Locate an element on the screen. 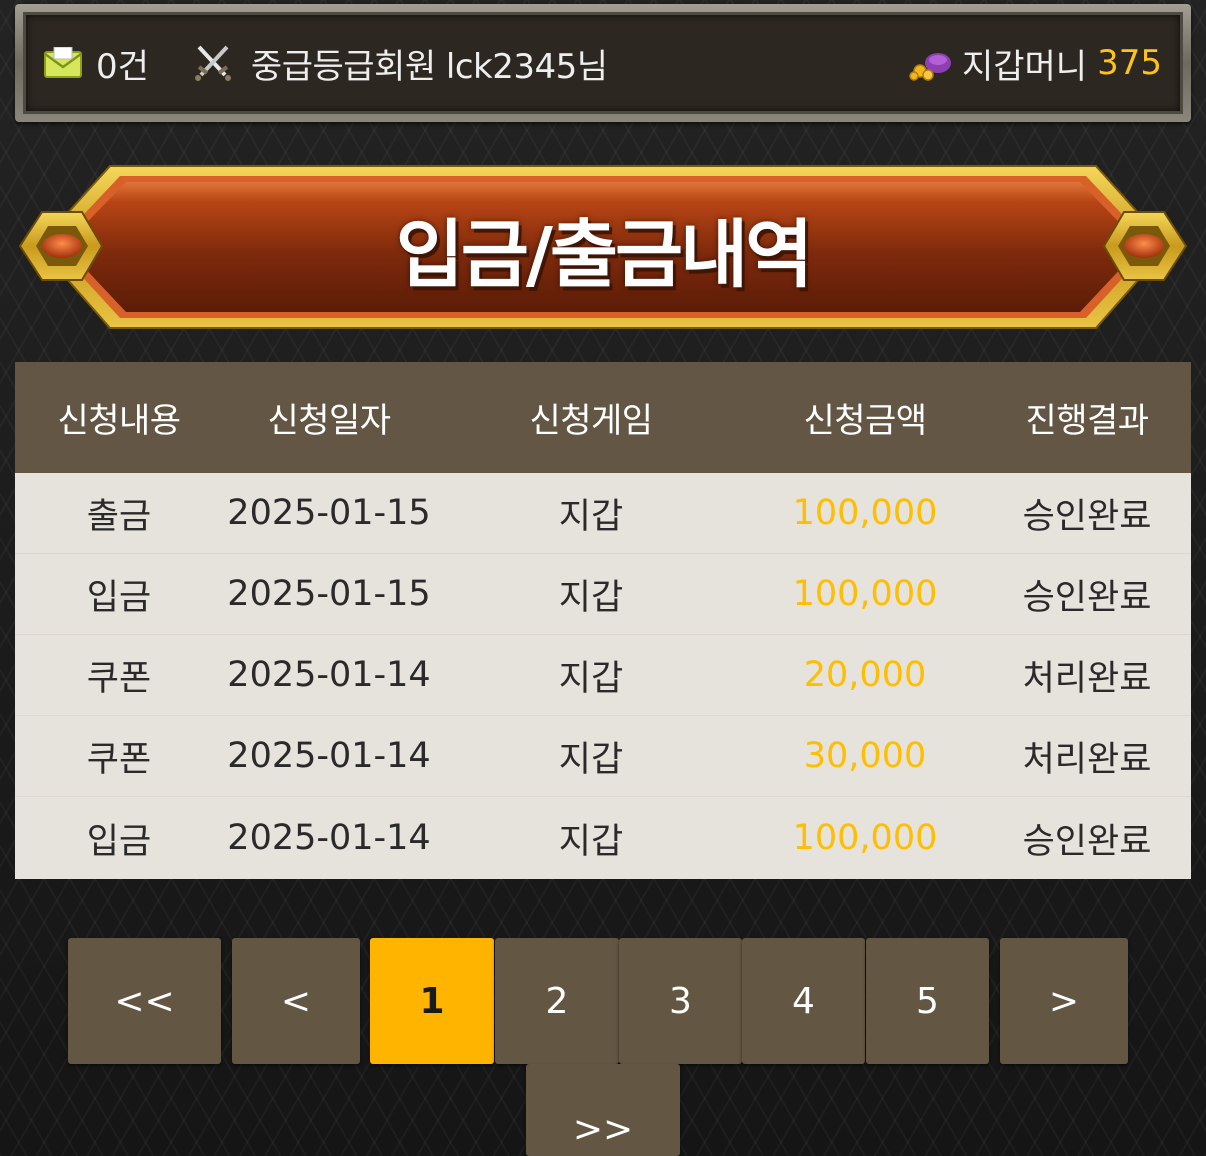 The height and width of the screenshot is (1156, 1206). mail-status: 0건 is located at coordinates (96, 63).